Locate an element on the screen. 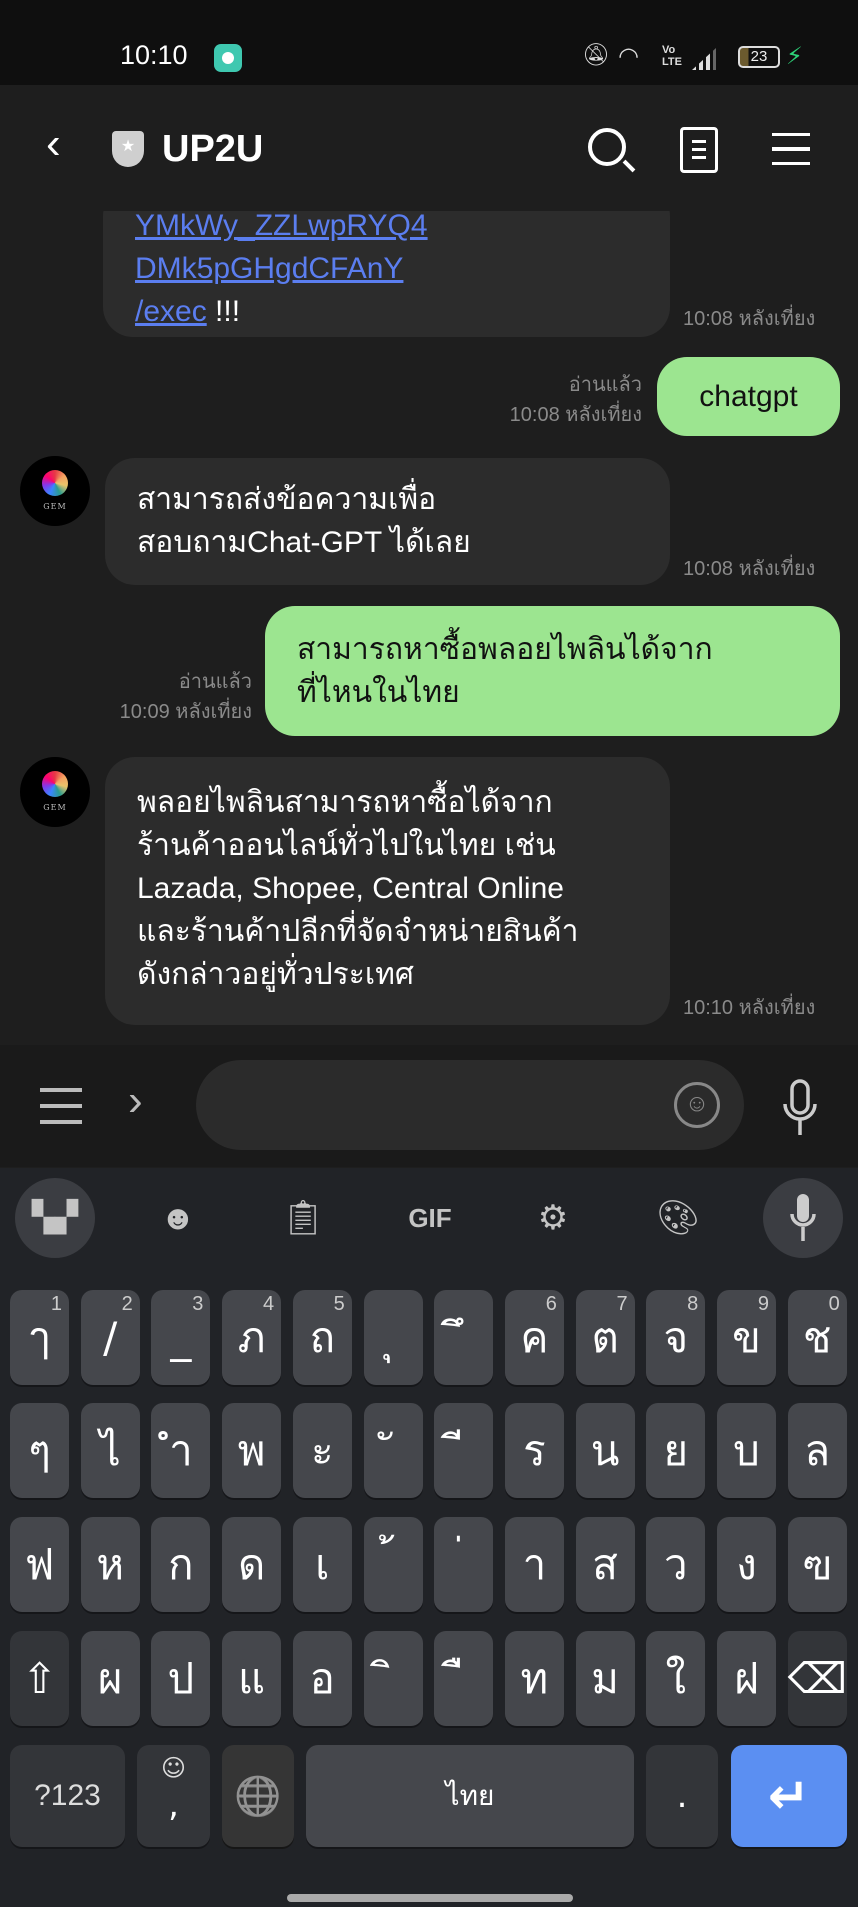 The height and width of the screenshot is (1907, 858). key-label: ล is located at coordinates (817, 1450).